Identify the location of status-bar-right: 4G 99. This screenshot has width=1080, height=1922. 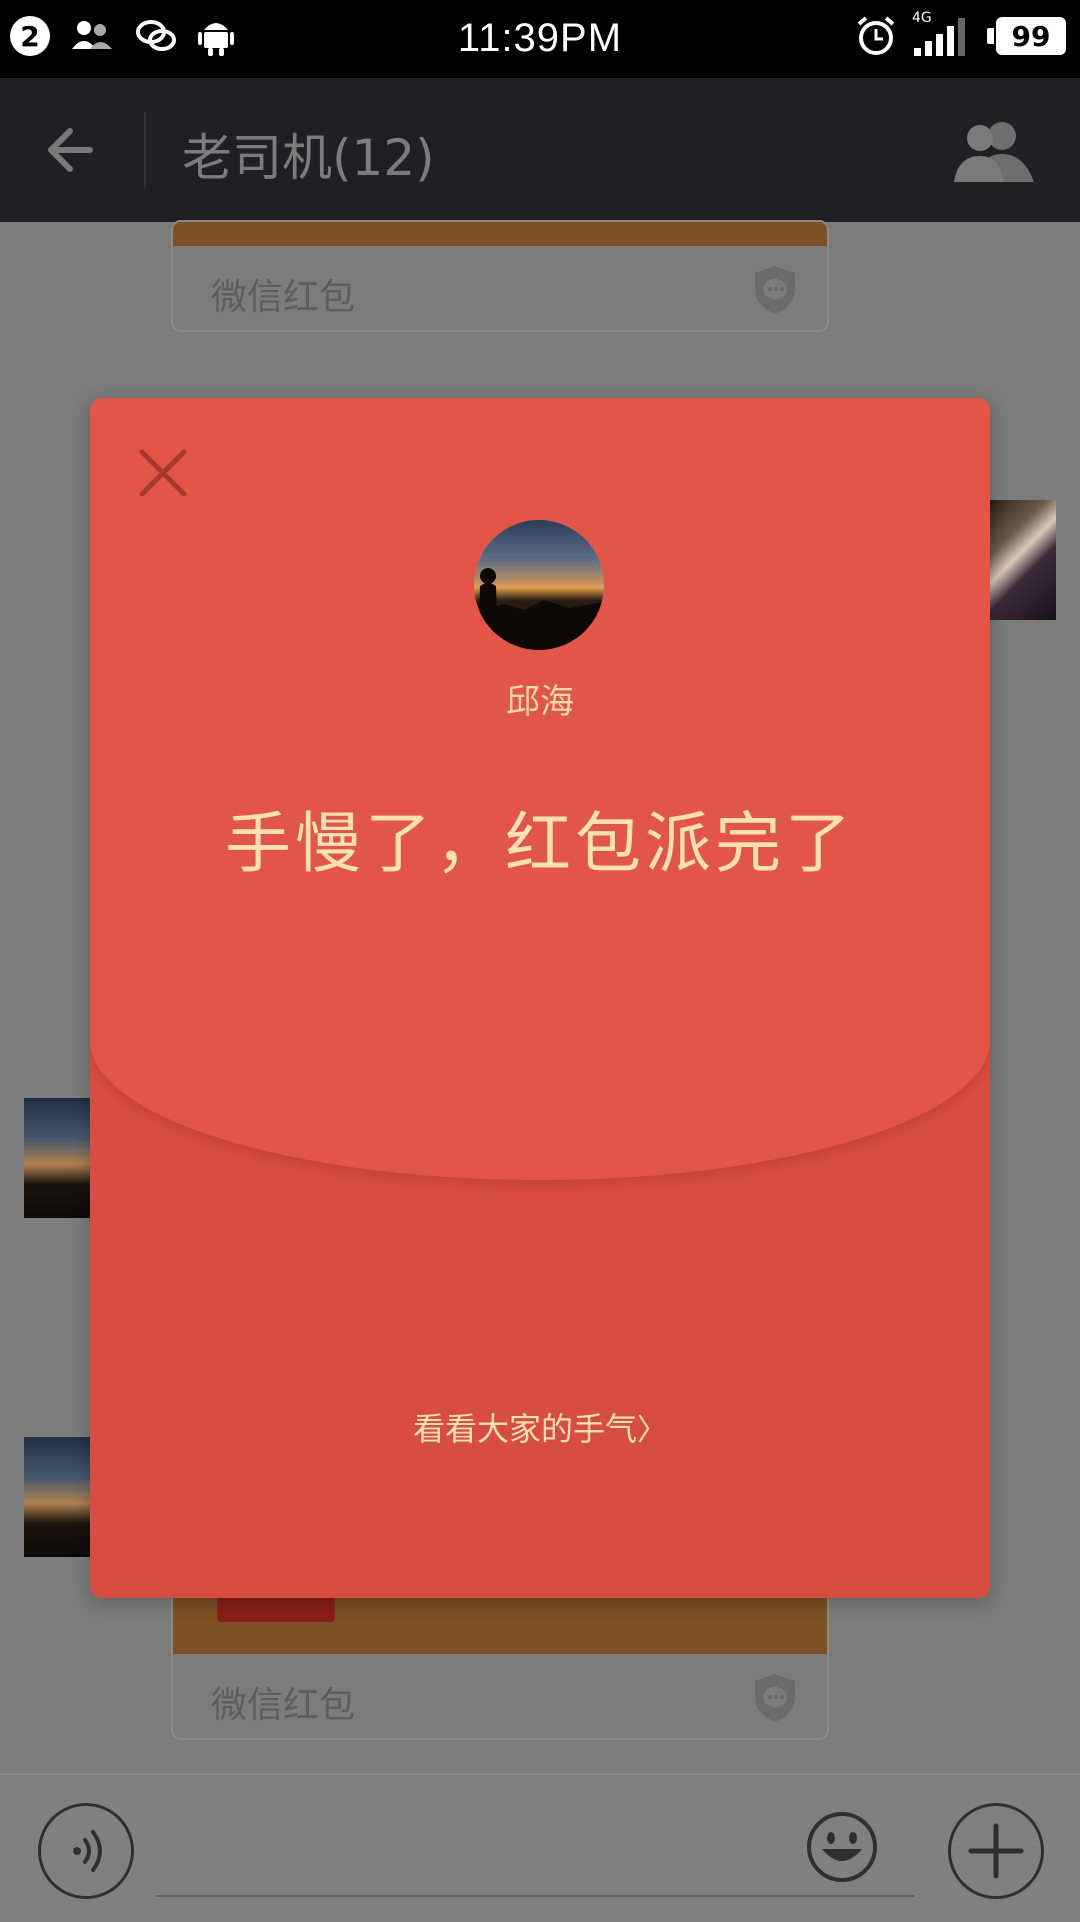
(961, 34).